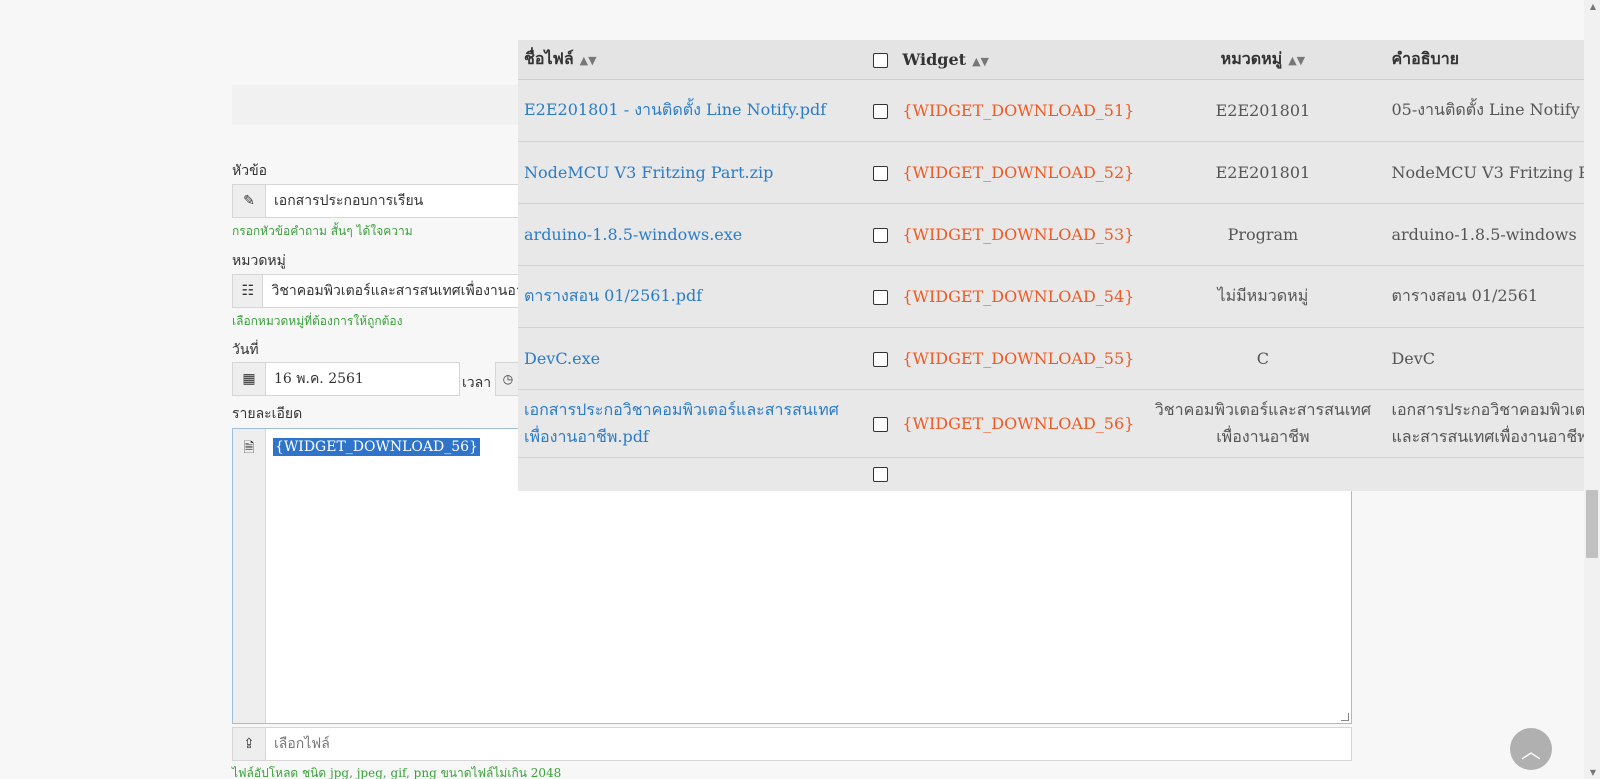 This screenshot has width=1600, height=779. I want to click on select-all-checkbox, so click(880, 60).